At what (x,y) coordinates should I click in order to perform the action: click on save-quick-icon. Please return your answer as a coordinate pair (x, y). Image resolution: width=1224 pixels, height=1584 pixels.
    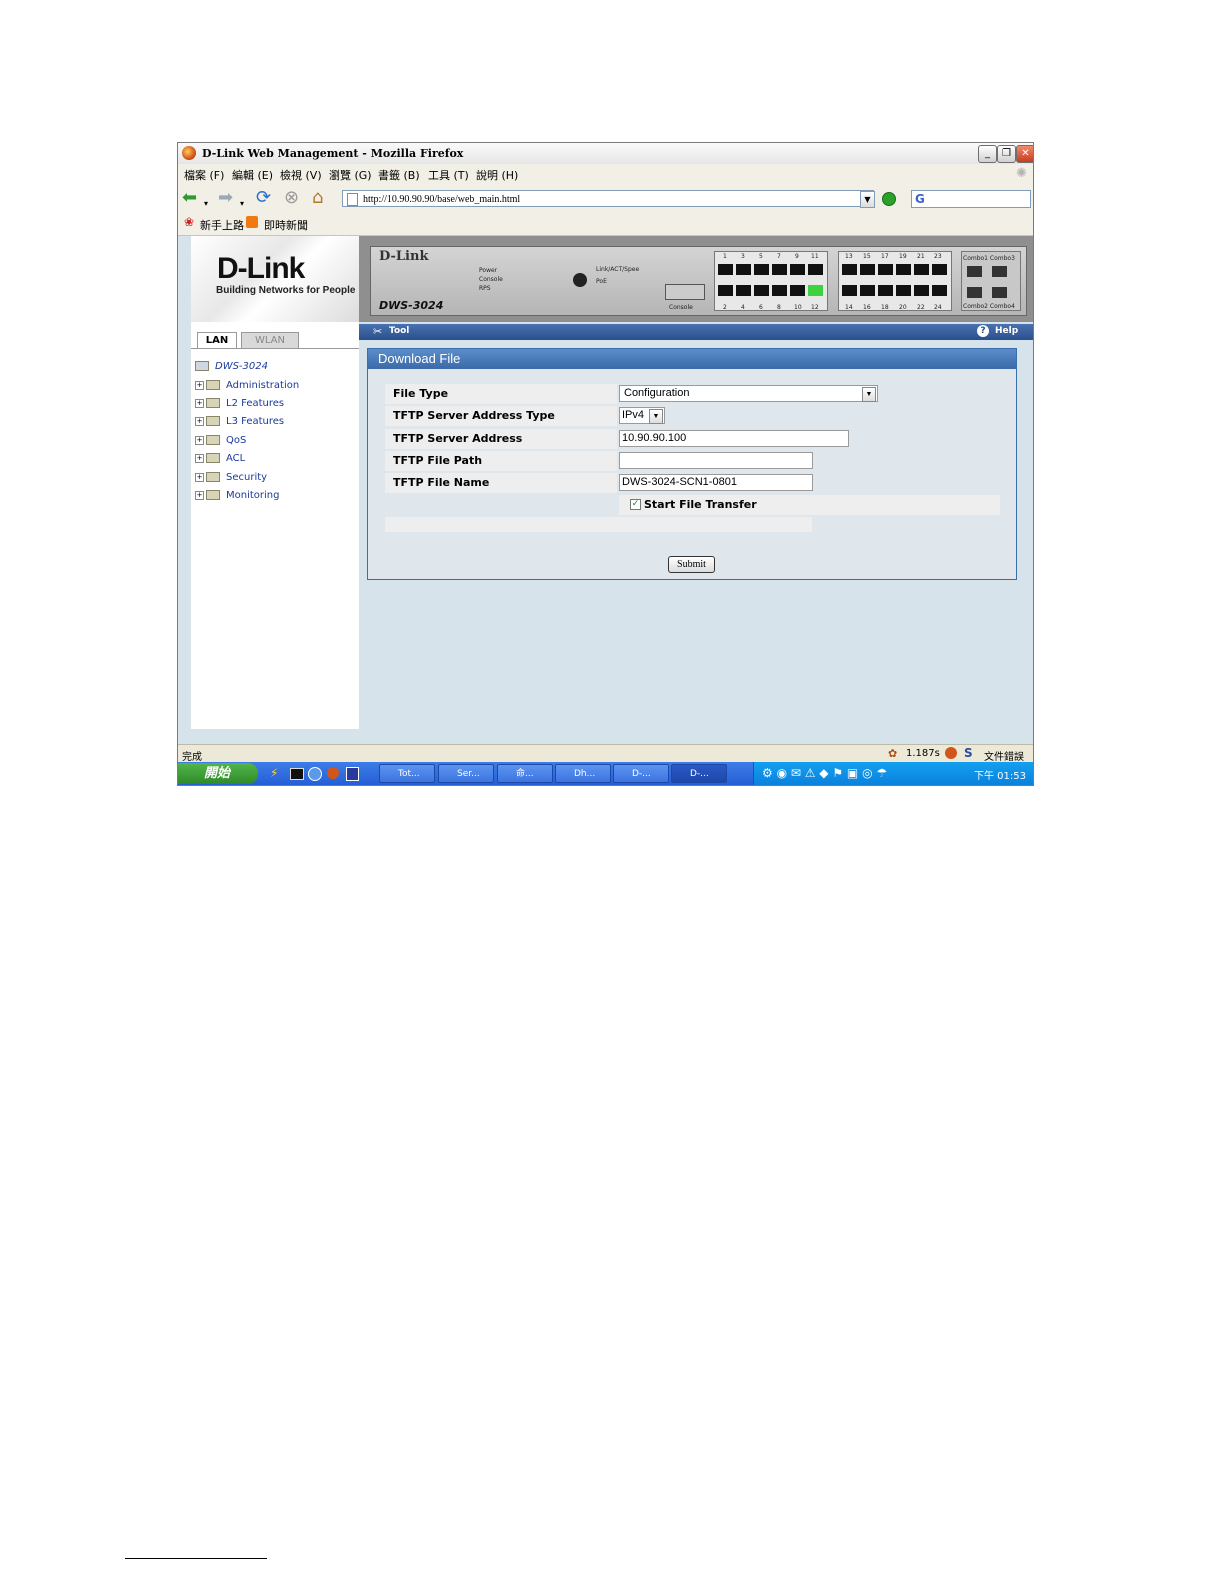
    Looking at the image, I should click on (352, 774).